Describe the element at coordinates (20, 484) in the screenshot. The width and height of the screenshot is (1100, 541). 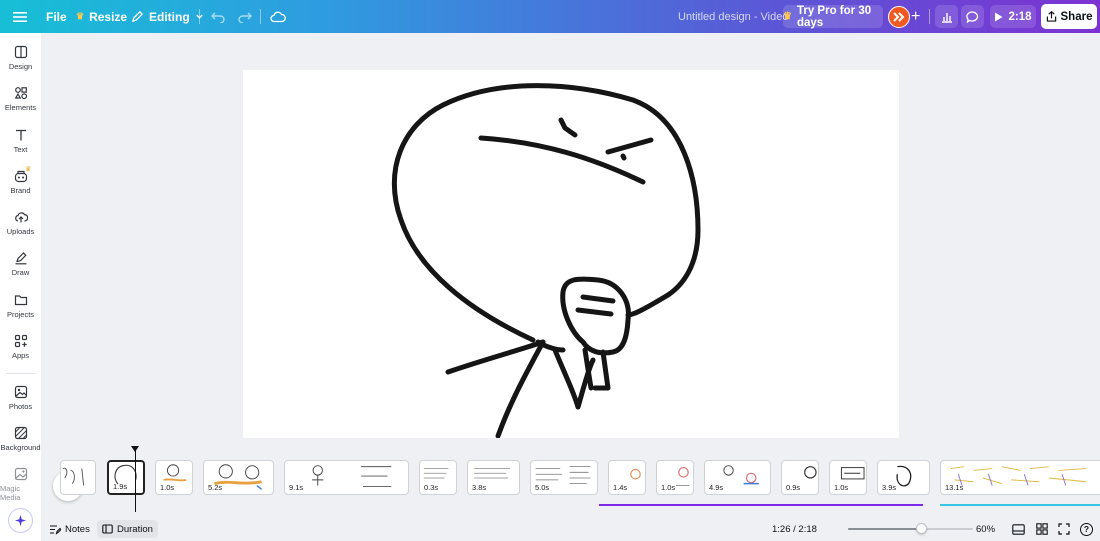
I see `sidebar-item-magic-media: Magic Media` at that location.